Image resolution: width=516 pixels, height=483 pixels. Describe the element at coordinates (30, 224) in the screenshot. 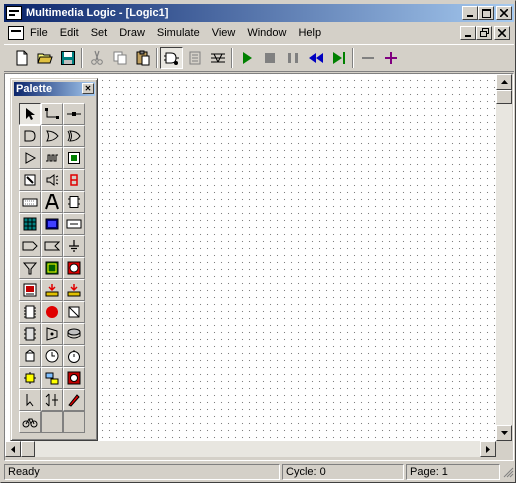

I see `bitmap-icon` at that location.